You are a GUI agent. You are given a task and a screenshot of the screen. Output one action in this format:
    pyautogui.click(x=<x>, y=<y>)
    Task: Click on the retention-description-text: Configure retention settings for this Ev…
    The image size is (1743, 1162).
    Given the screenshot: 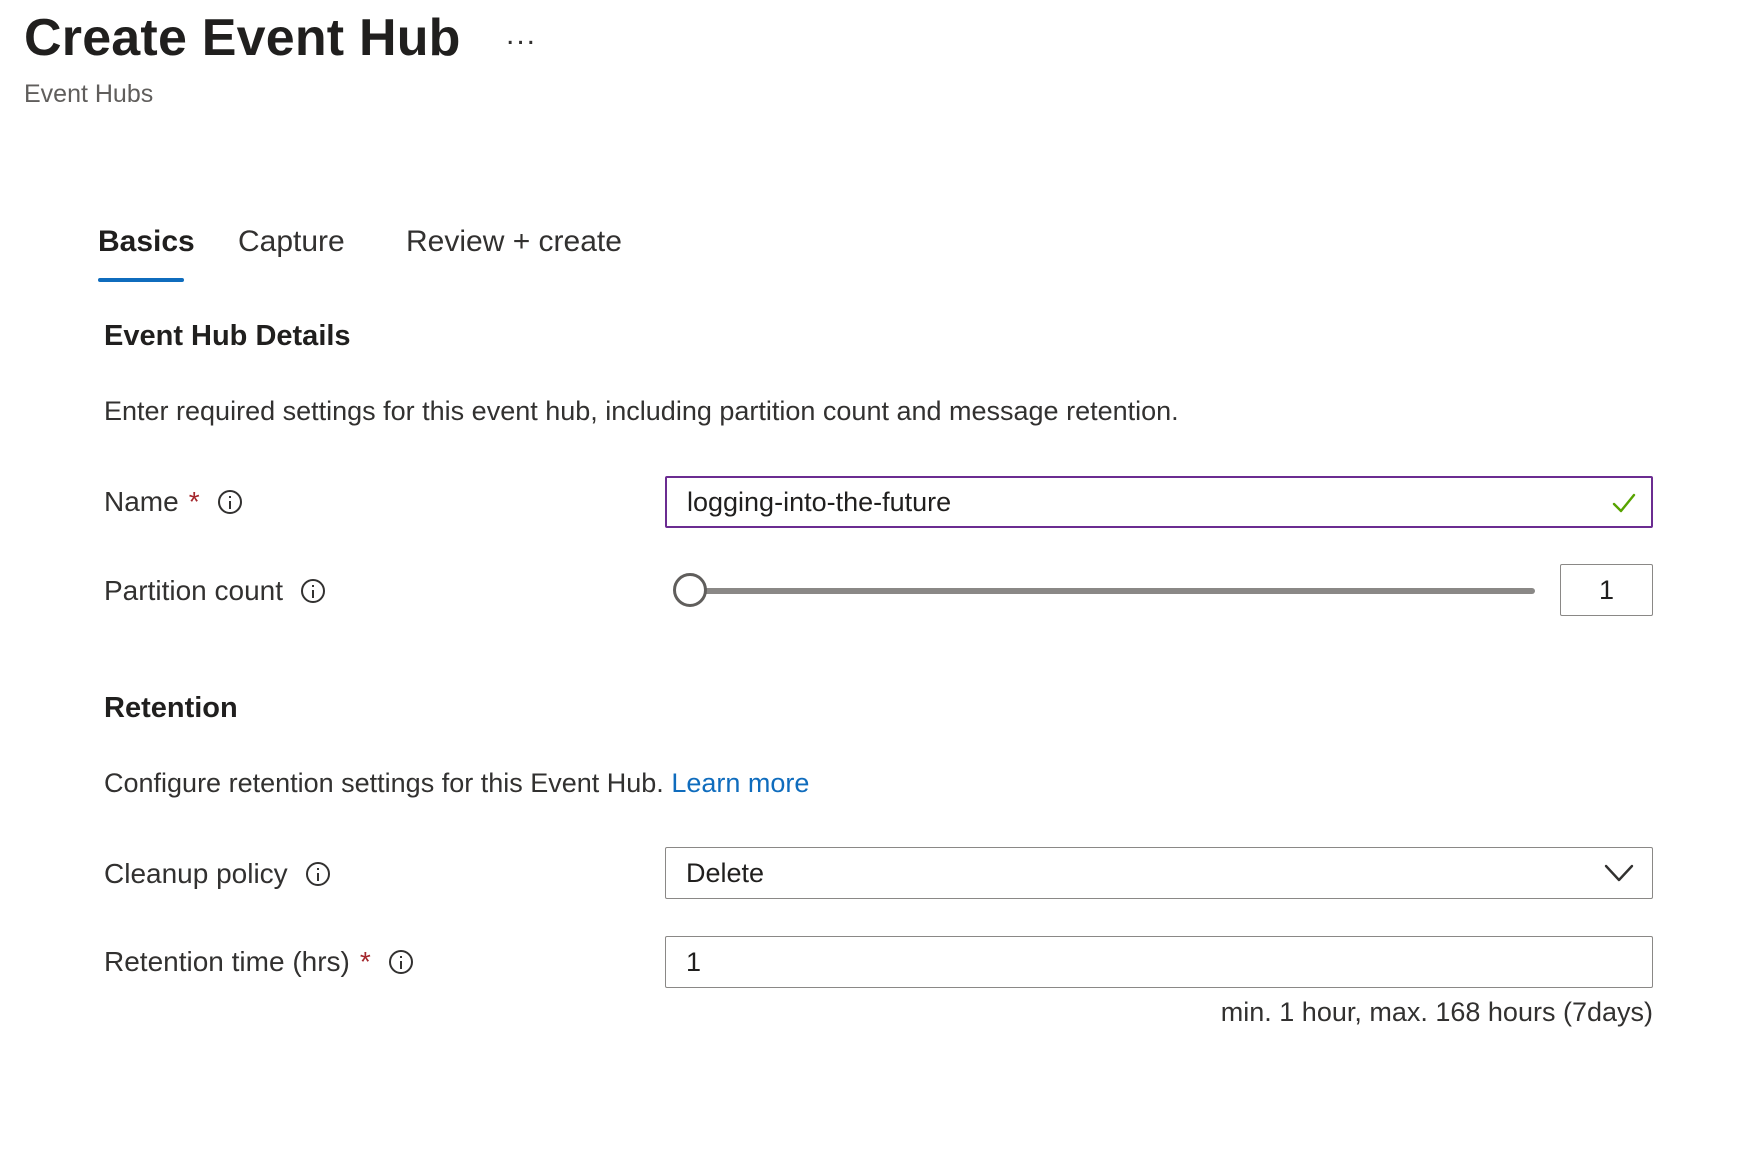 What is the action you would take?
    pyautogui.click(x=384, y=783)
    